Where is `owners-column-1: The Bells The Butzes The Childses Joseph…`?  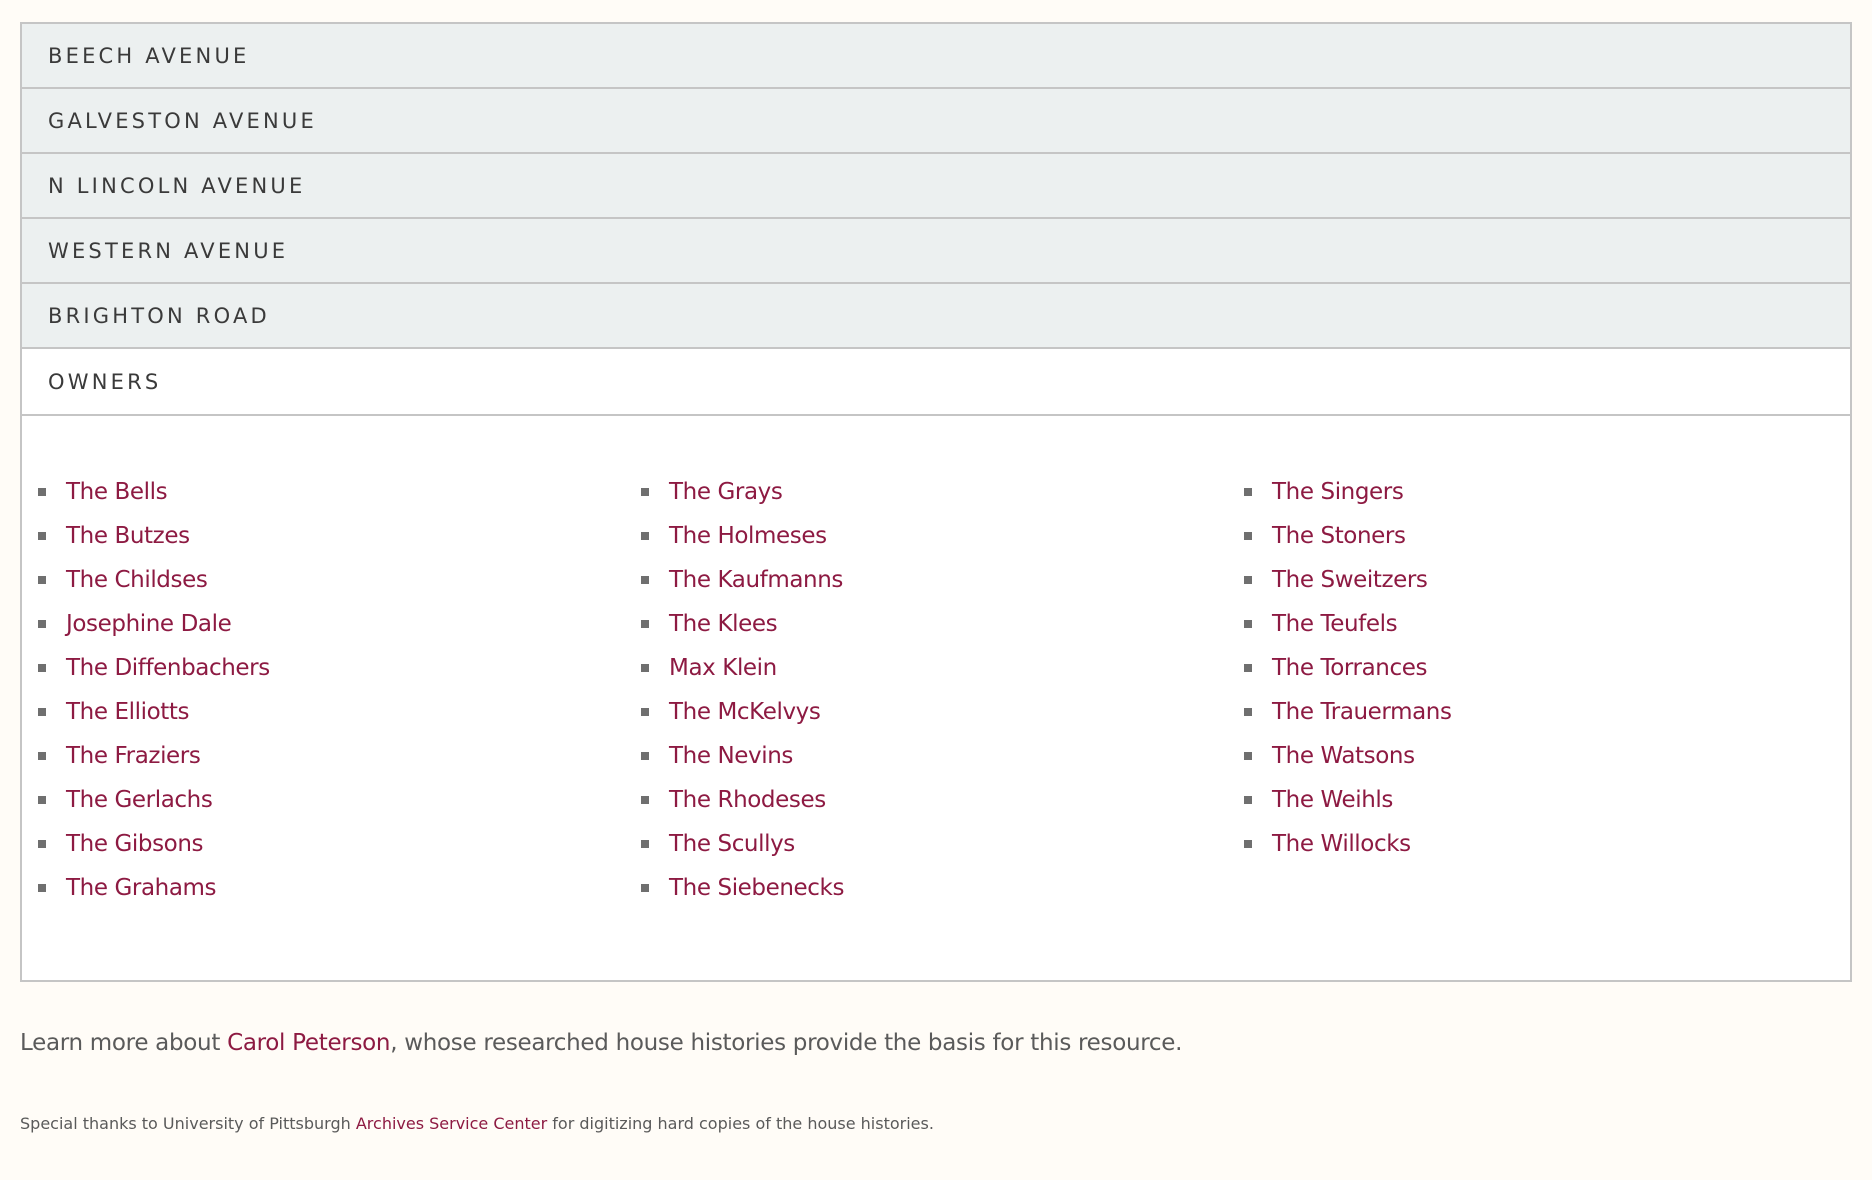 owners-column-1: The Bells The Butzes The Childses Joseph… is located at coordinates (339, 690).